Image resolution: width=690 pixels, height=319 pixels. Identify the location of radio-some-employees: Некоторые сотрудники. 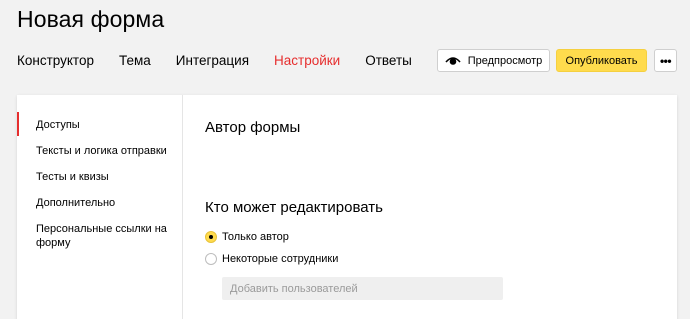
(271, 259).